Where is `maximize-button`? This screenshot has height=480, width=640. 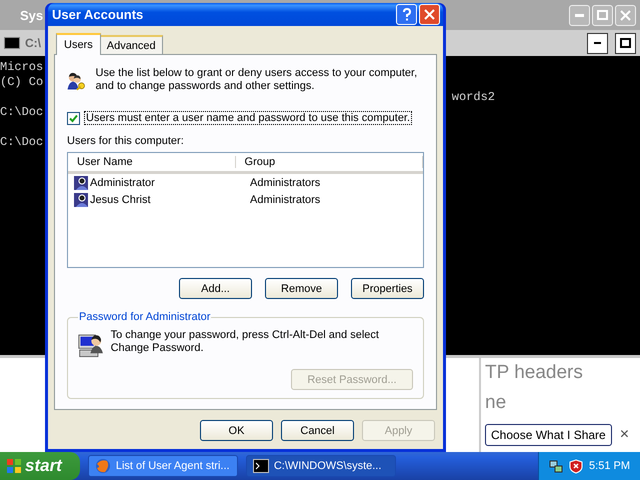
maximize-button is located at coordinates (625, 43).